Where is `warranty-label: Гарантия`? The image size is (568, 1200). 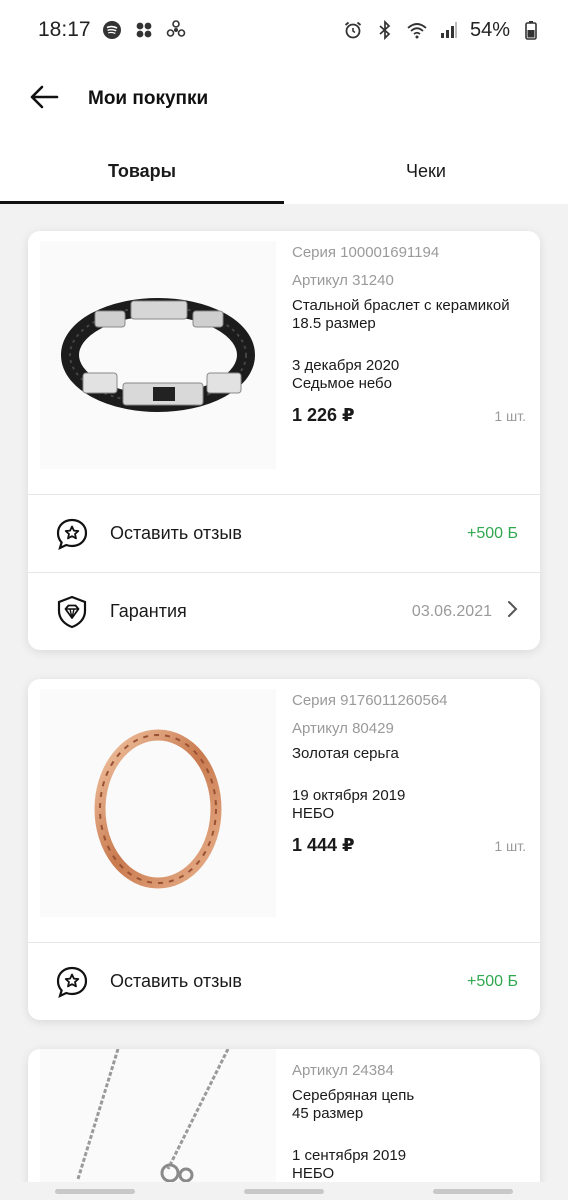 warranty-label: Гарантия is located at coordinates (148, 611).